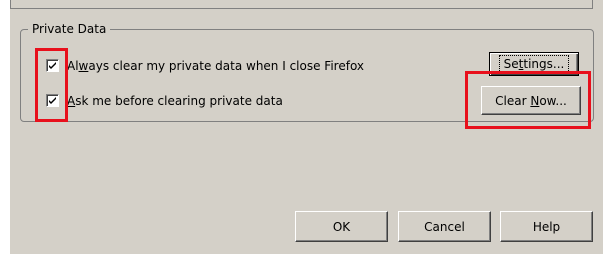  I want to click on ok-button: OK, so click(341, 226).